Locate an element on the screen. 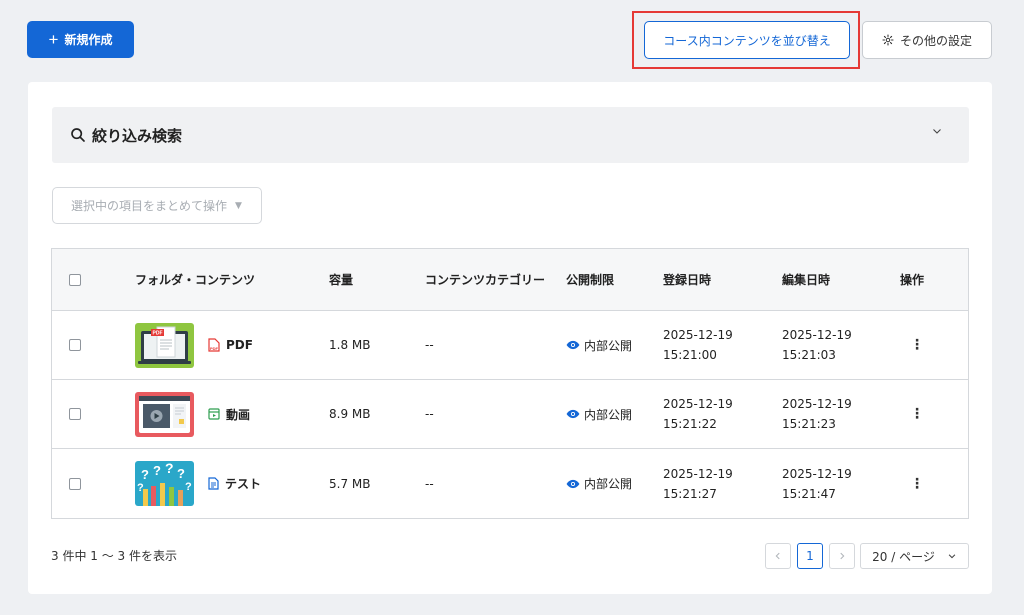 The height and width of the screenshot is (615, 1024). prev-page-button is located at coordinates (778, 556).